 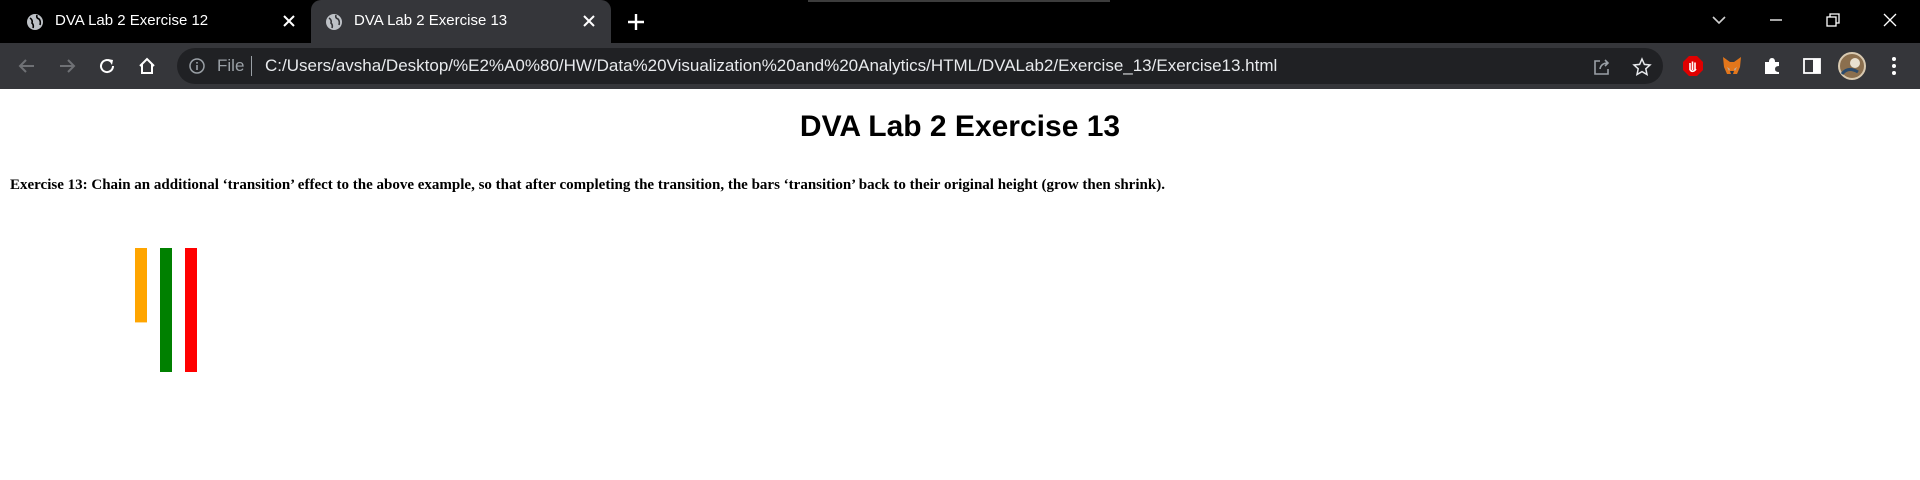 What do you see at coordinates (107, 66) in the screenshot?
I see `reload-icon` at bounding box center [107, 66].